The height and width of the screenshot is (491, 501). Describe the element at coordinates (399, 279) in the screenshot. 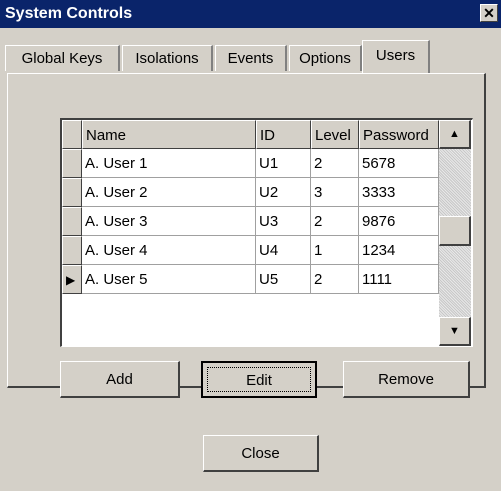

I see `user-password-cell: 1111` at that location.